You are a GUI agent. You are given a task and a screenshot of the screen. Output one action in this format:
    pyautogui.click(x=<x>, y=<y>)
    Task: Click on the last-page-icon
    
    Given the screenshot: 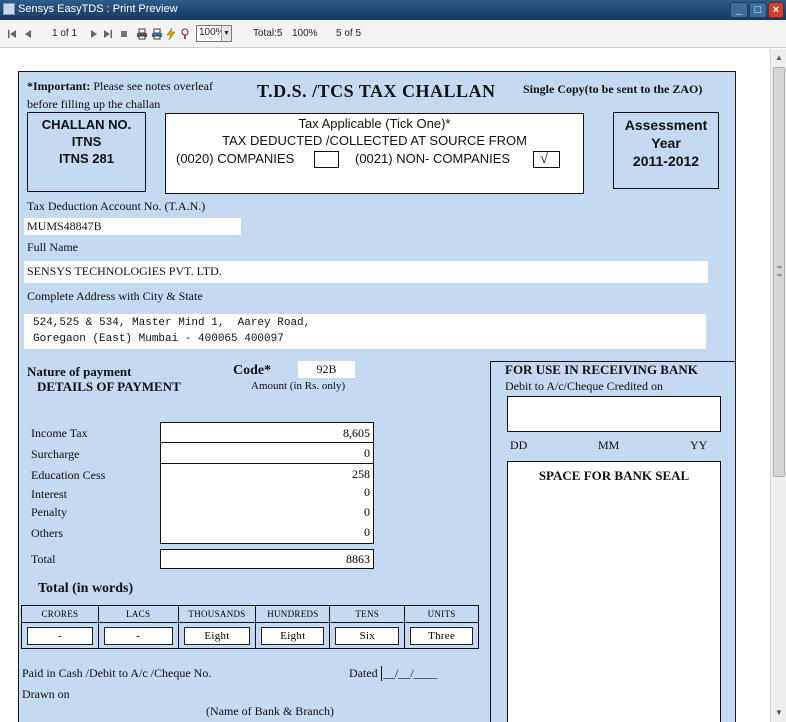 What is the action you would take?
    pyautogui.click(x=108, y=34)
    